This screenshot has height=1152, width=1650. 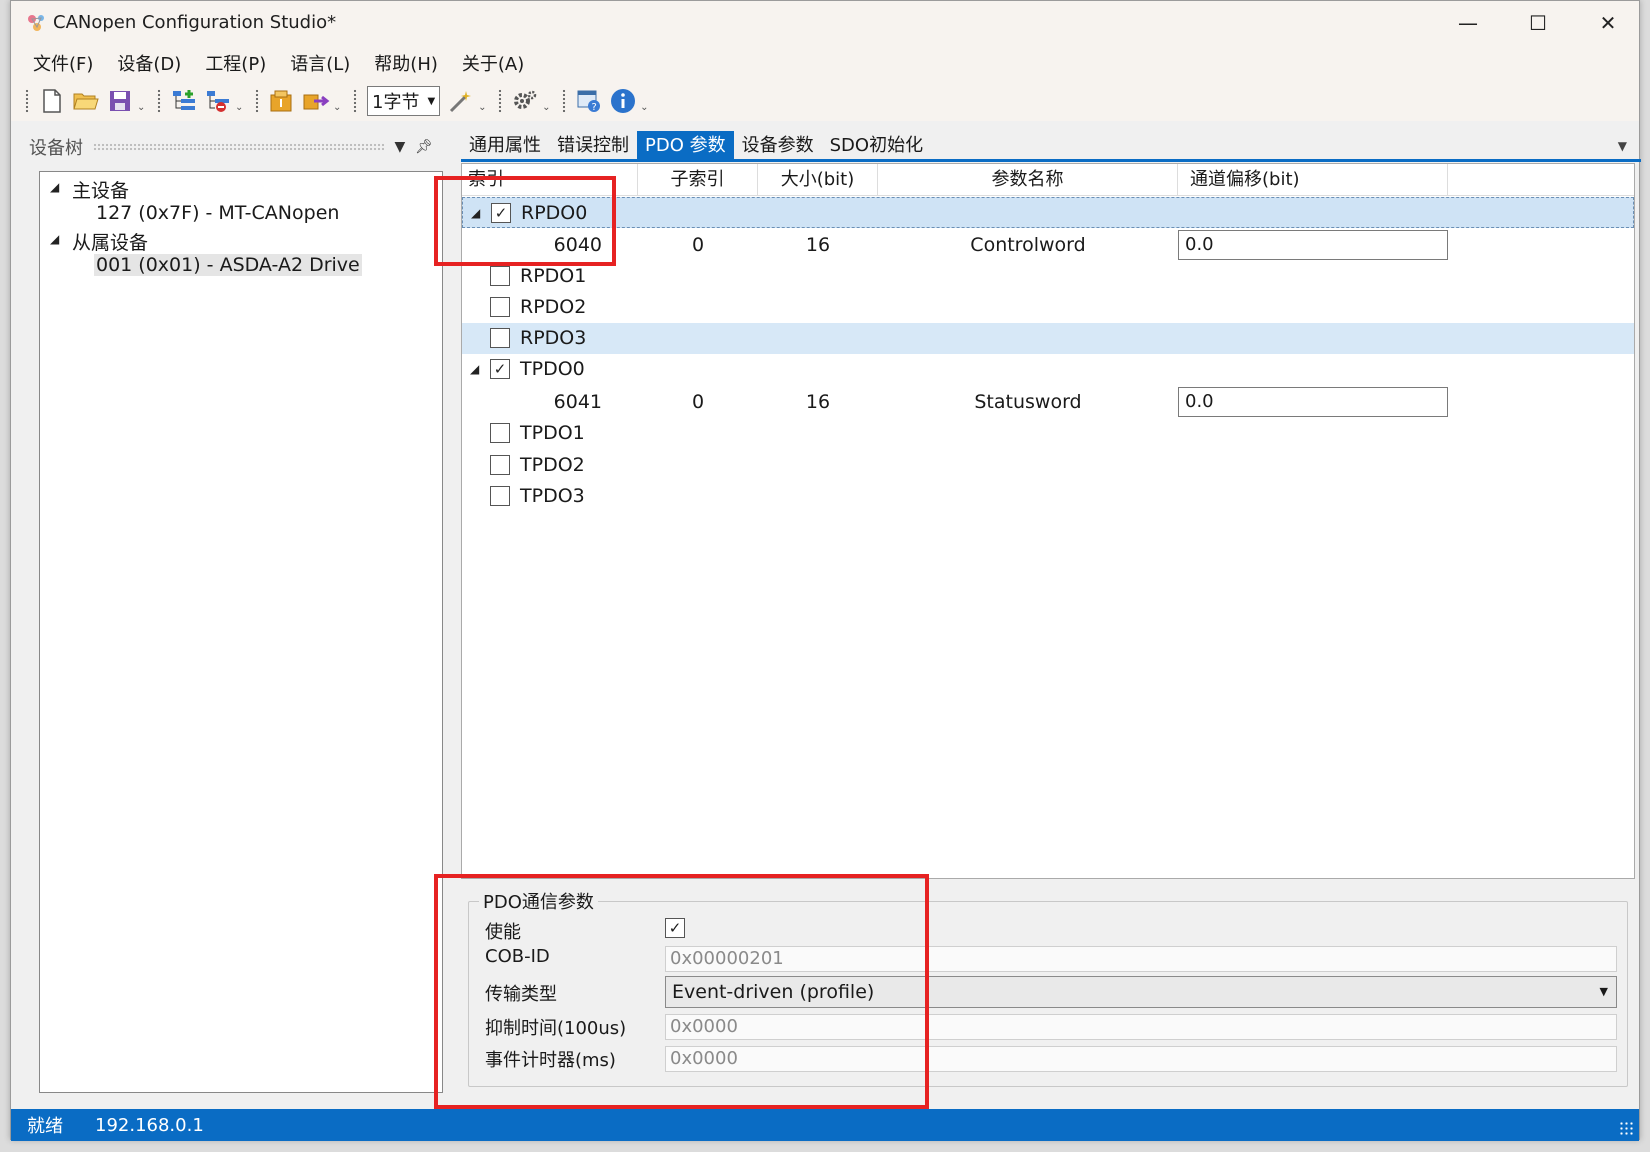 I want to click on chevron-down-icon: ▼, so click(x=431, y=101).